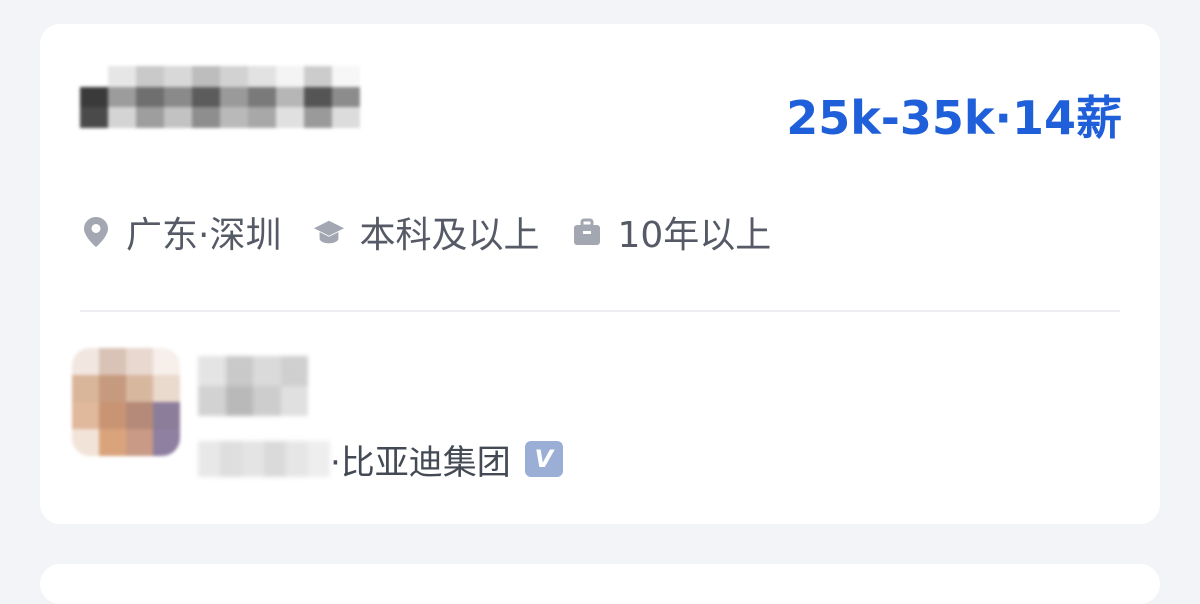 This screenshot has width=1200, height=604. I want to click on map-pin-icon, so click(96, 232).